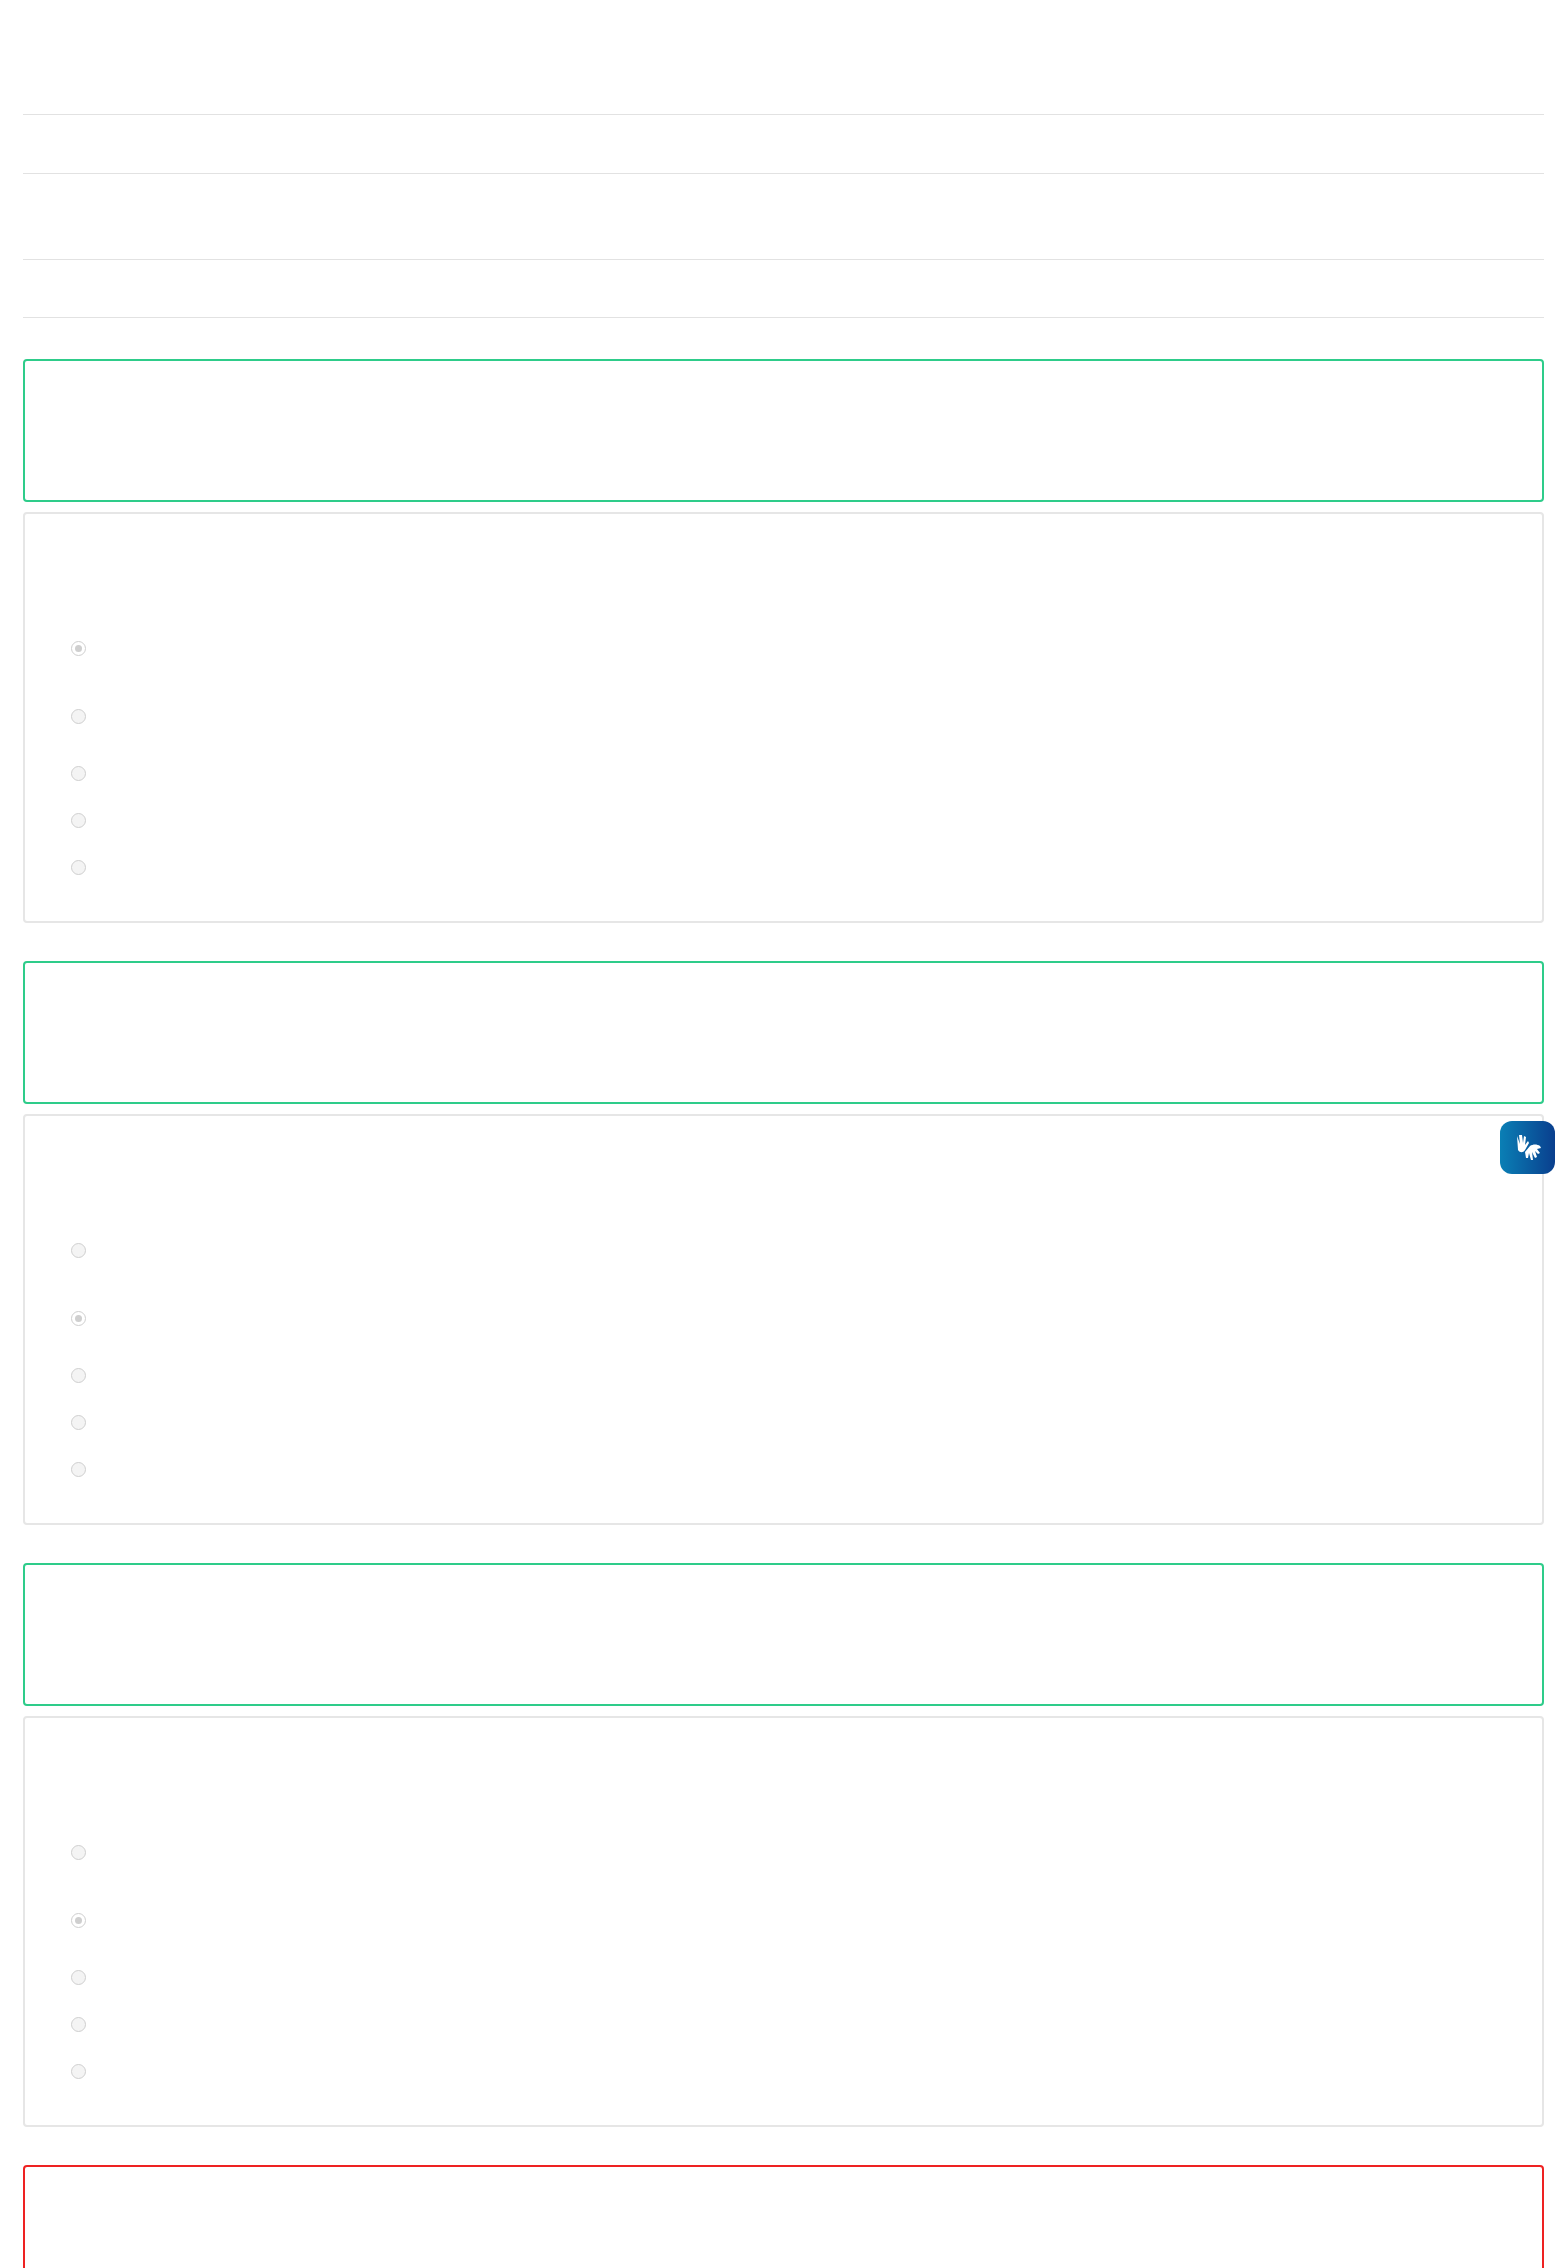 The width and height of the screenshot is (1564, 2268). What do you see at coordinates (1527, 1147) in the screenshot?
I see `accessibility-button` at bounding box center [1527, 1147].